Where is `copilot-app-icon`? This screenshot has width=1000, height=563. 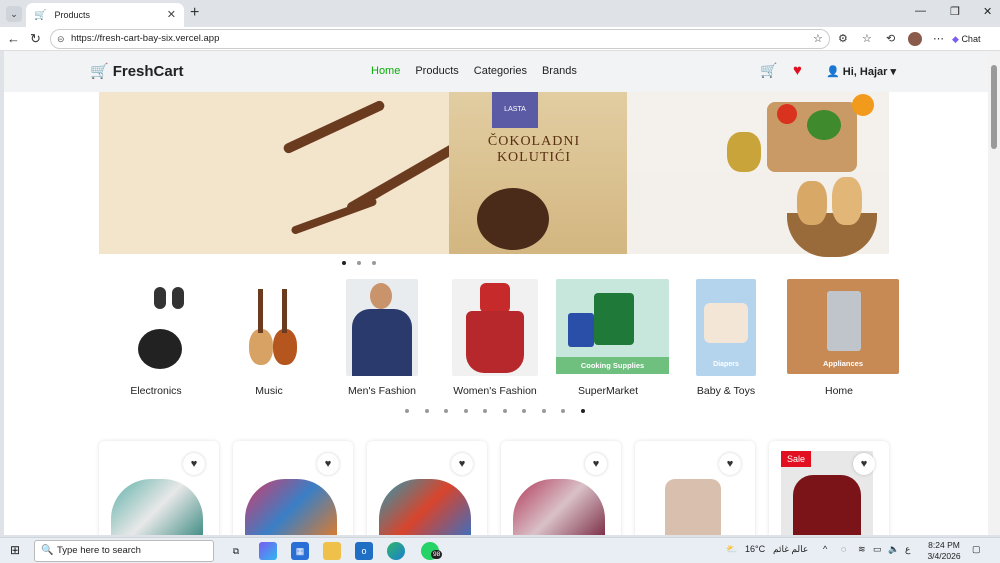 copilot-app-icon is located at coordinates (268, 551).